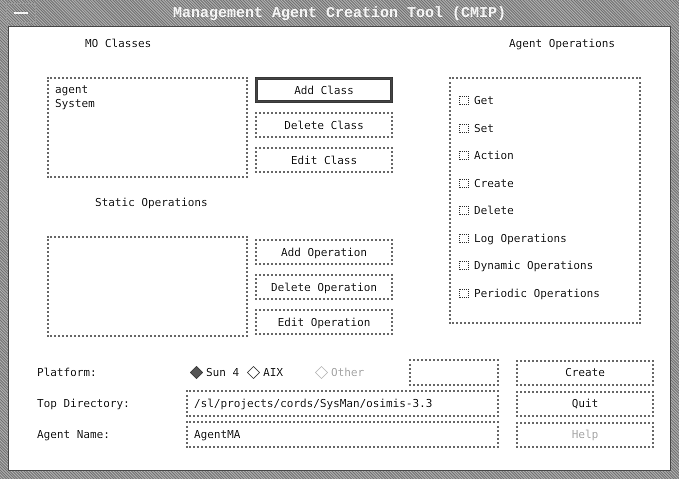  I want to click on checkbox-label: Periodic Operations, so click(537, 293).